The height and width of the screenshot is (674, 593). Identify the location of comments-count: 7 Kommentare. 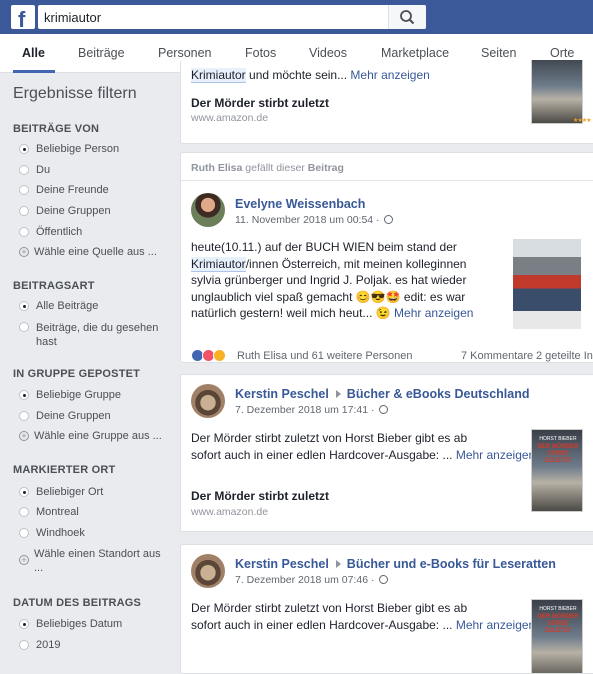
(497, 356).